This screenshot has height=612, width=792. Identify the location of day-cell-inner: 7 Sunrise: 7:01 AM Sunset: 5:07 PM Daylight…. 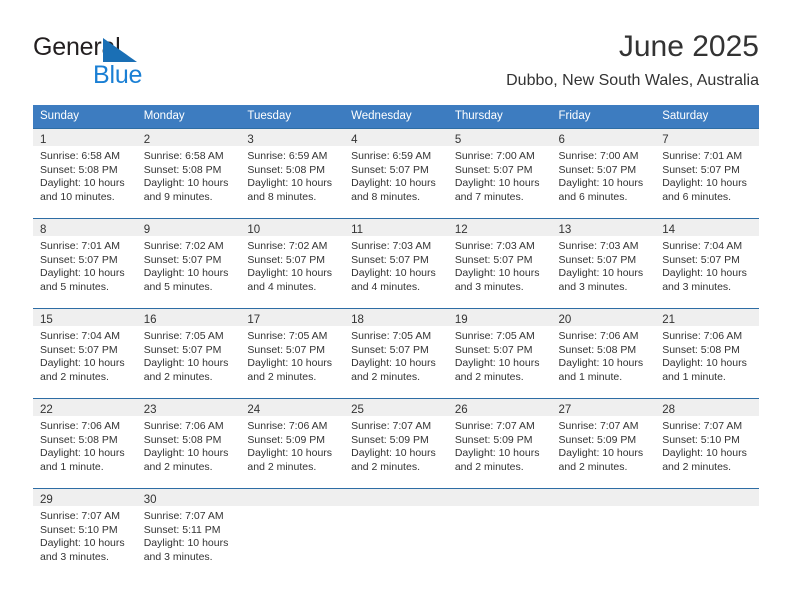
(707, 173).